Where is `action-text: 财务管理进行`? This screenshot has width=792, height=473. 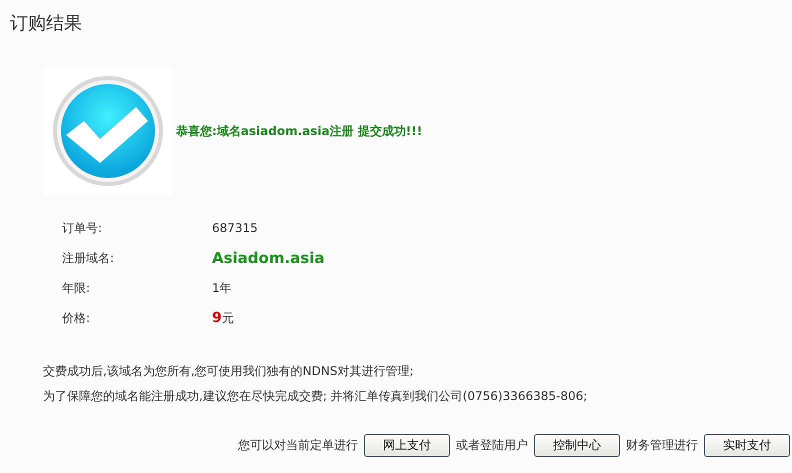
action-text: 财务管理进行 is located at coordinates (662, 445).